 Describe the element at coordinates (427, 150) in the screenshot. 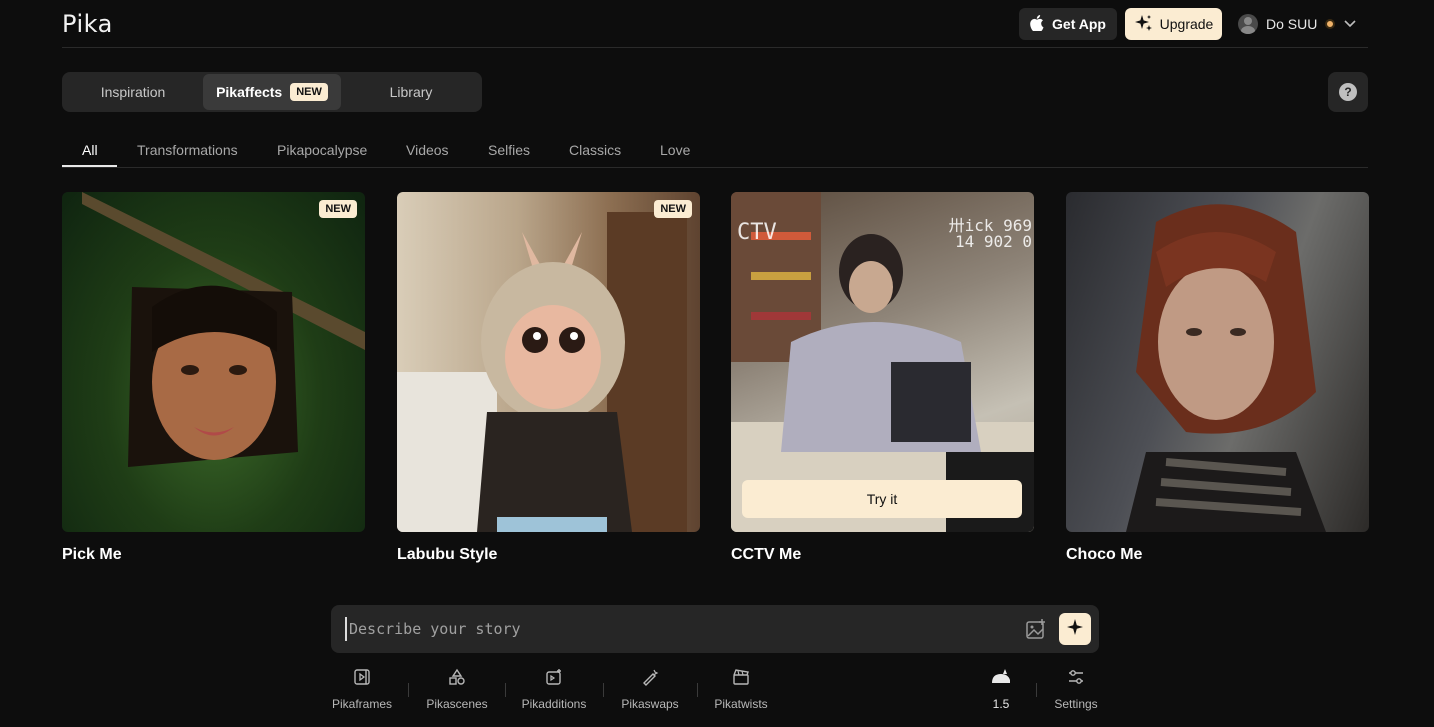

I see `category-videos: Videos` at that location.